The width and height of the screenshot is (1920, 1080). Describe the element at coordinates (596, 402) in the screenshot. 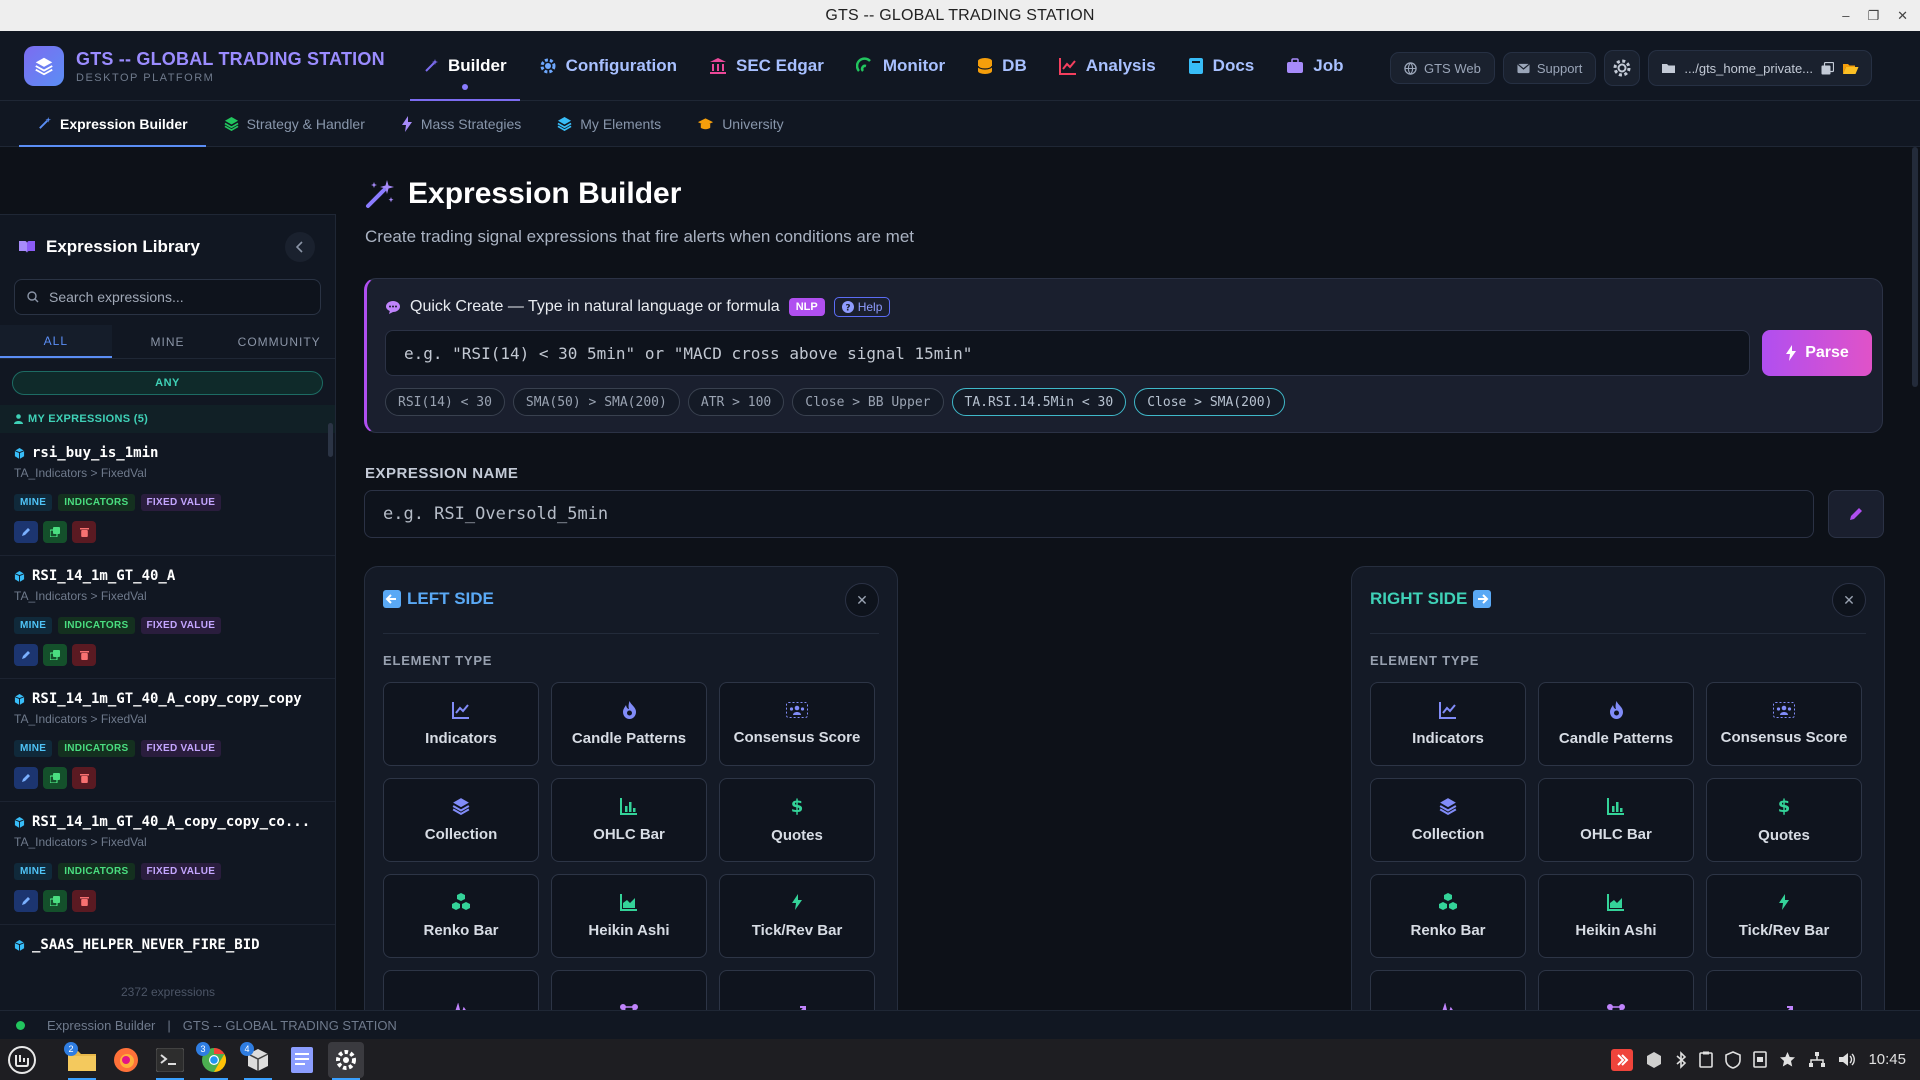

I see `example-chip: SMA(50) > SMA(200)` at that location.